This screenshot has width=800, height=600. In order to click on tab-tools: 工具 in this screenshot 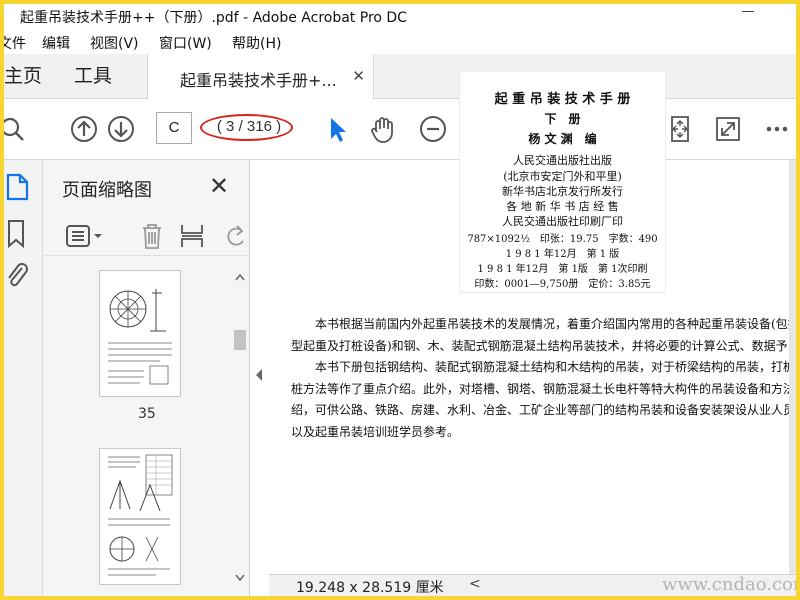, I will do `click(109, 76)`.